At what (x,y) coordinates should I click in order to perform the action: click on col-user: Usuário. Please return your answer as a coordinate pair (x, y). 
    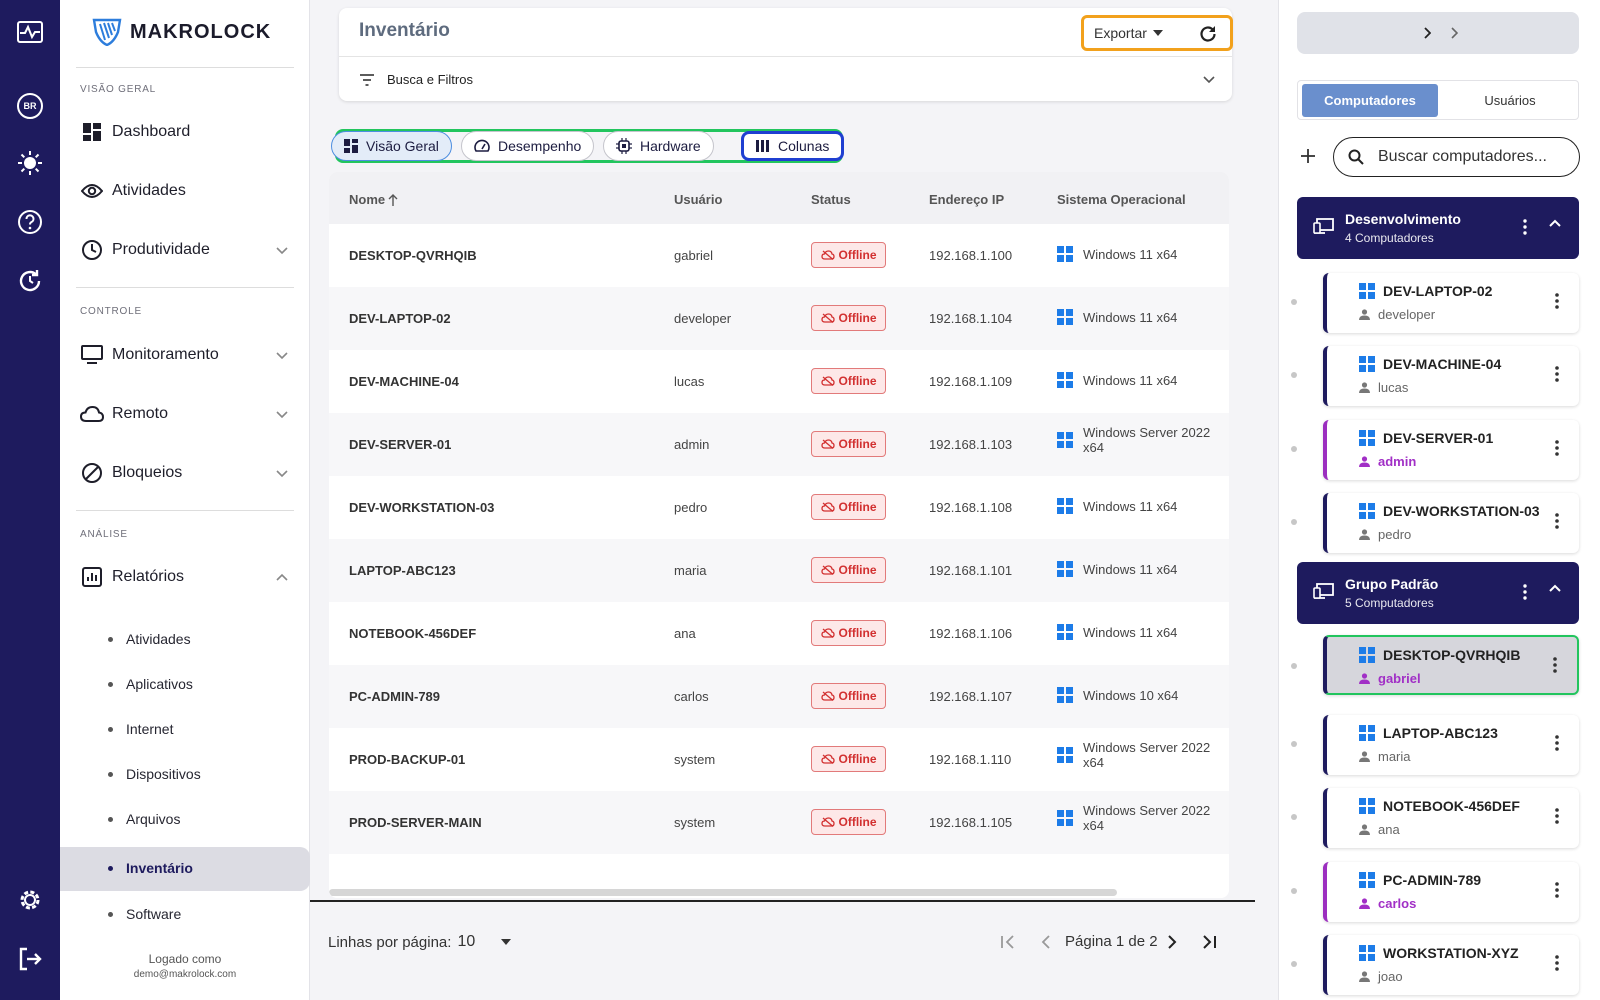
    Looking at the image, I should click on (698, 199).